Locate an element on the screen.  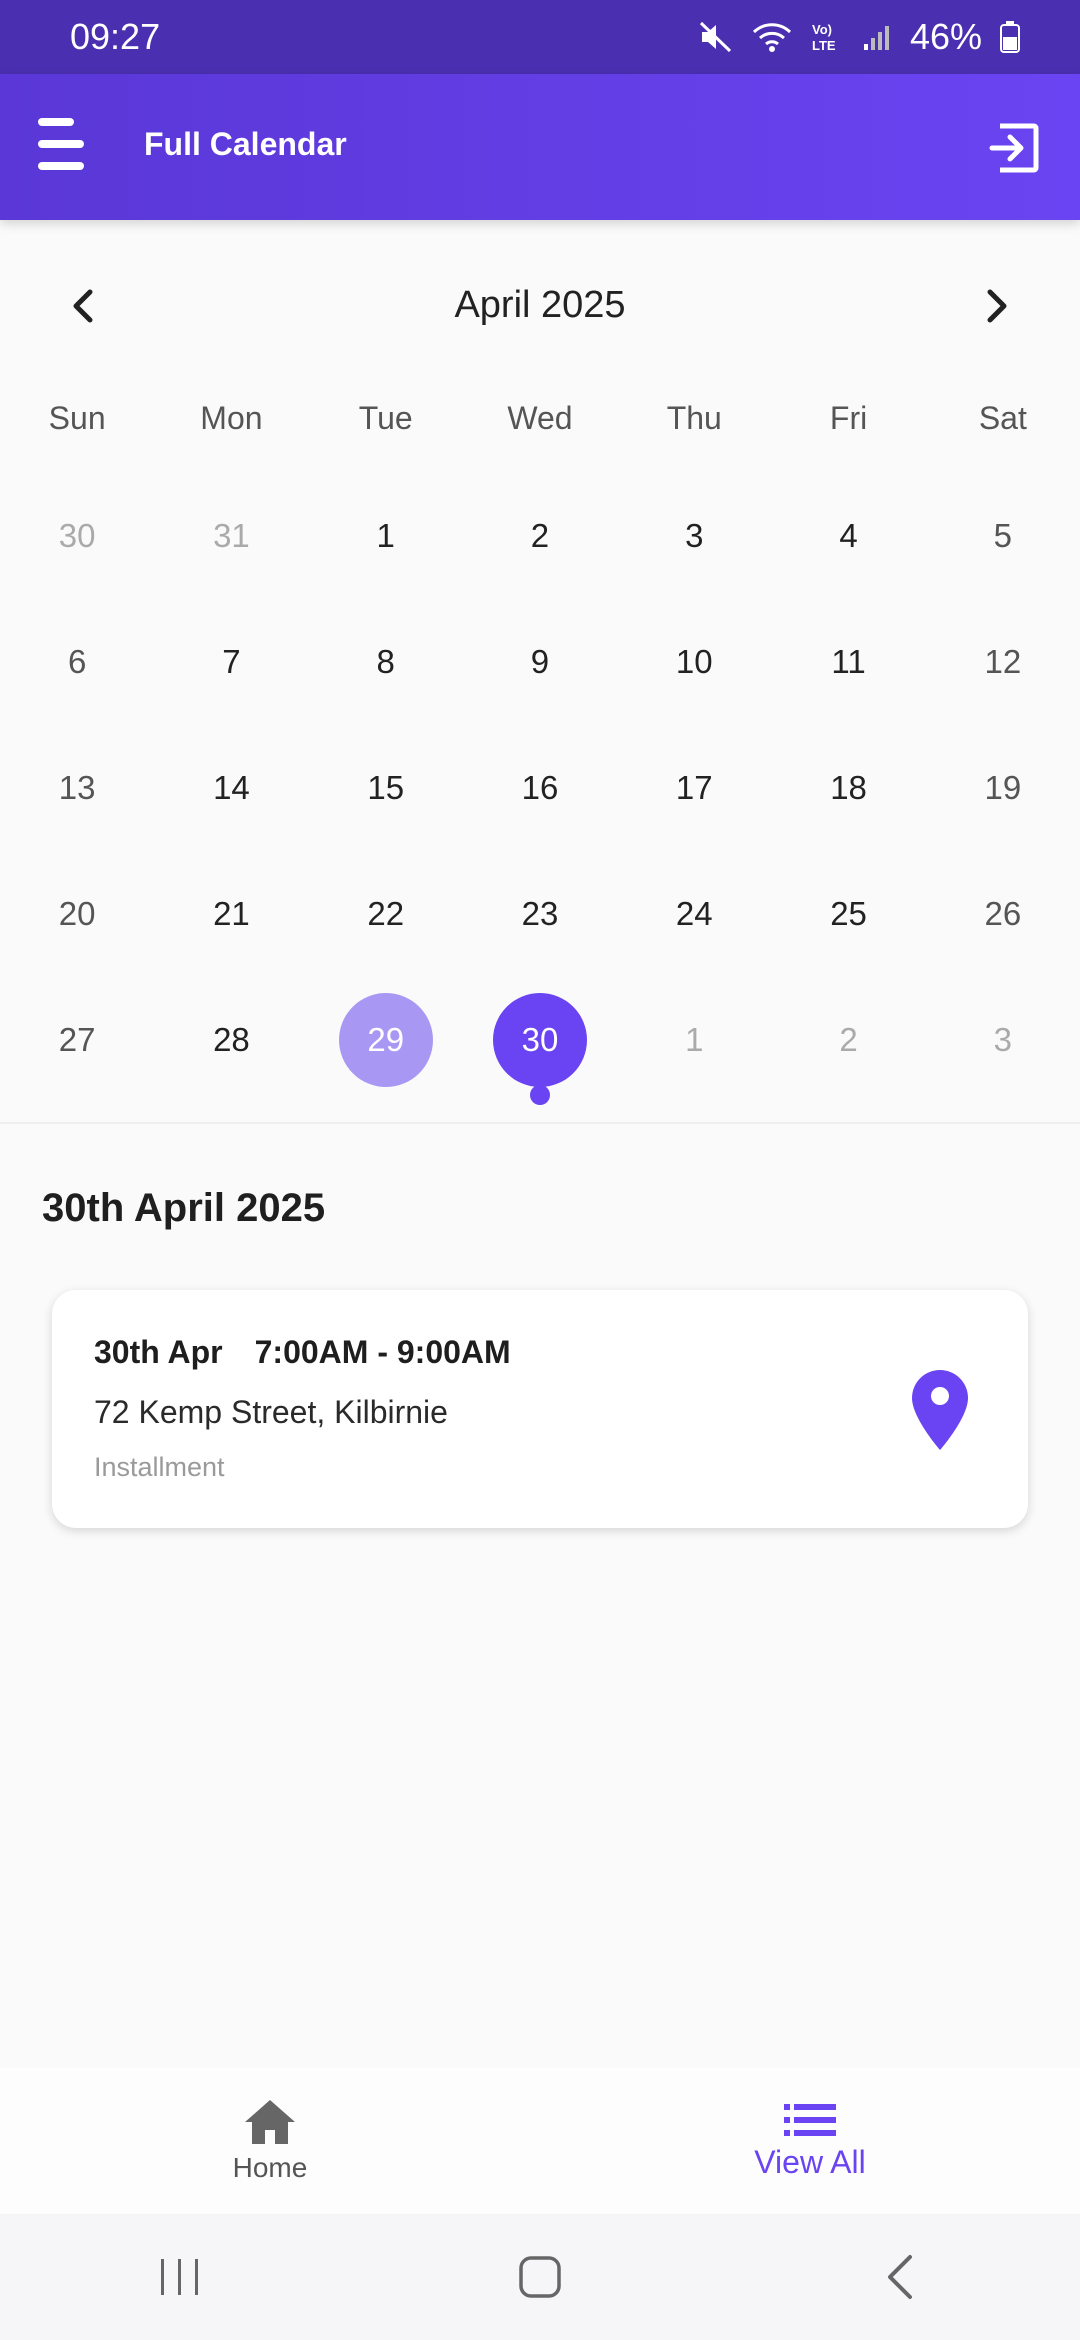
wifi-icon is located at coordinates (772, 37).